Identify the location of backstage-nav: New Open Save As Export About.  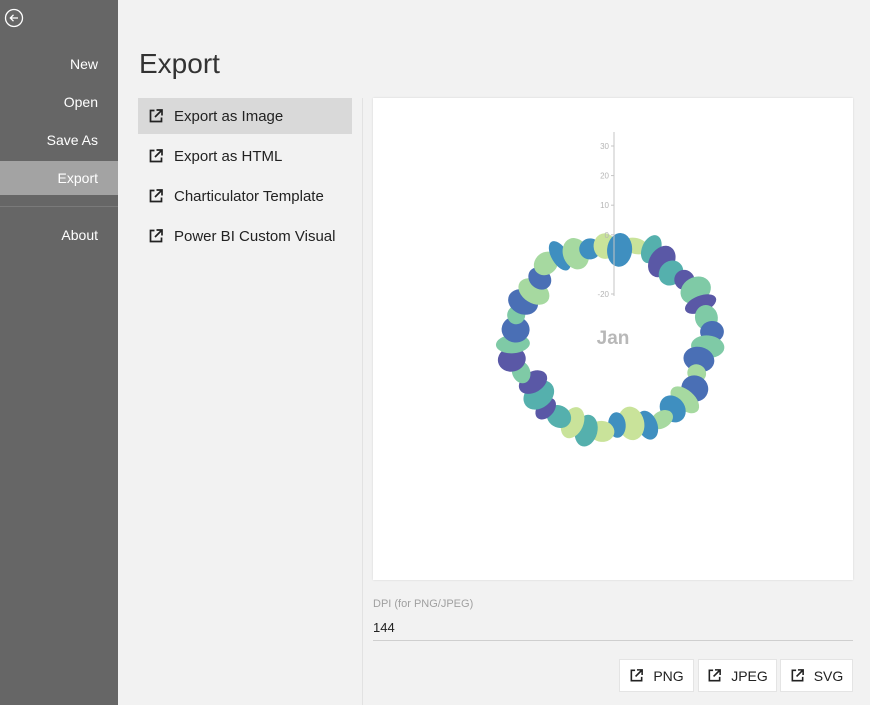
(59, 352).